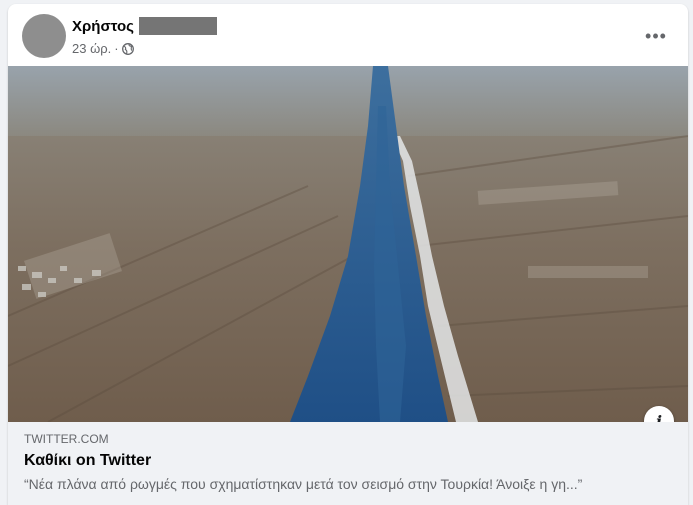 The width and height of the screenshot is (693, 505). I want to click on post-time: 23 ώρ., so click(91, 48).